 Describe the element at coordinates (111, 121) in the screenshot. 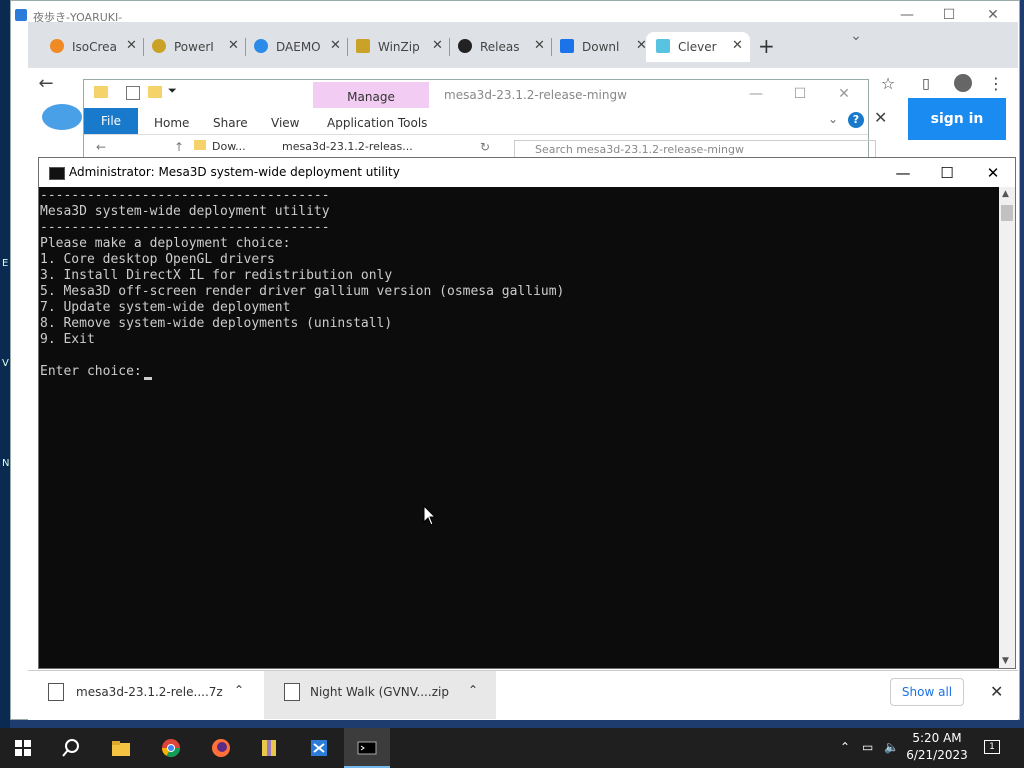

I see `file-tab: File` at that location.